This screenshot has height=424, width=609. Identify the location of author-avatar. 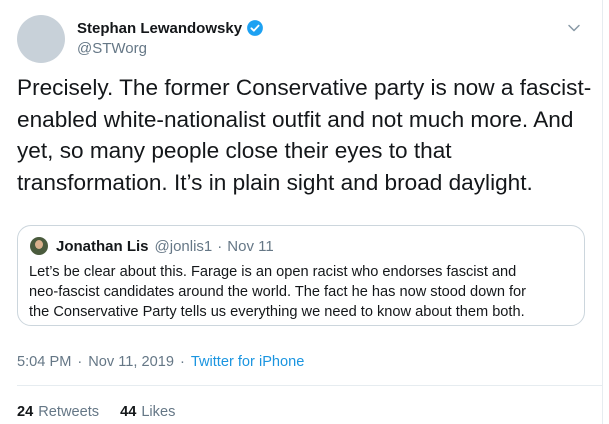
(41, 39).